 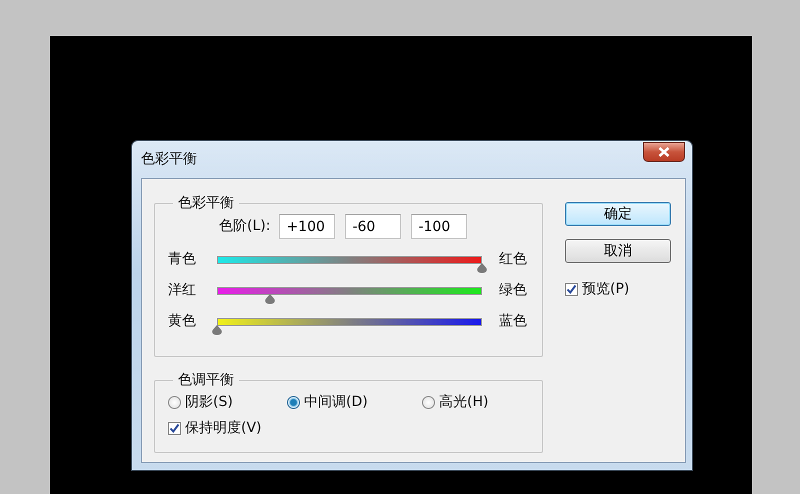 What do you see at coordinates (206, 203) in the screenshot?
I see `group-title: 色彩平衡` at bounding box center [206, 203].